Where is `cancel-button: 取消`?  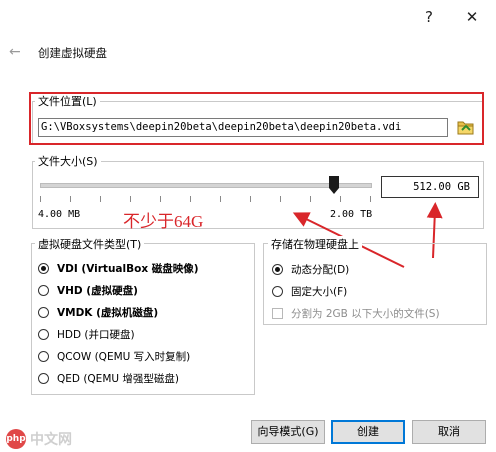
cancel-button: 取消 is located at coordinates (449, 432).